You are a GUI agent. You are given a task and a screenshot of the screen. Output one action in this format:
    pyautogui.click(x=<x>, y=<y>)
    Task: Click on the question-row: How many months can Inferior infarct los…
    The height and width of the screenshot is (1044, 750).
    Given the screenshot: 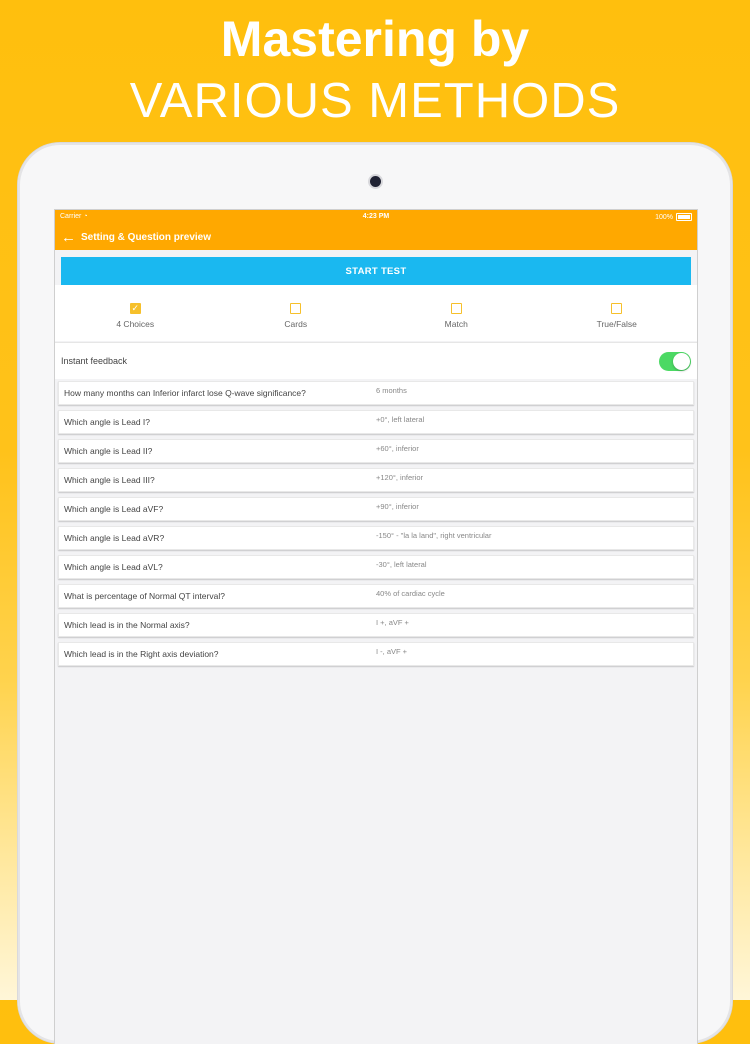 What is the action you would take?
    pyautogui.click(x=376, y=393)
    